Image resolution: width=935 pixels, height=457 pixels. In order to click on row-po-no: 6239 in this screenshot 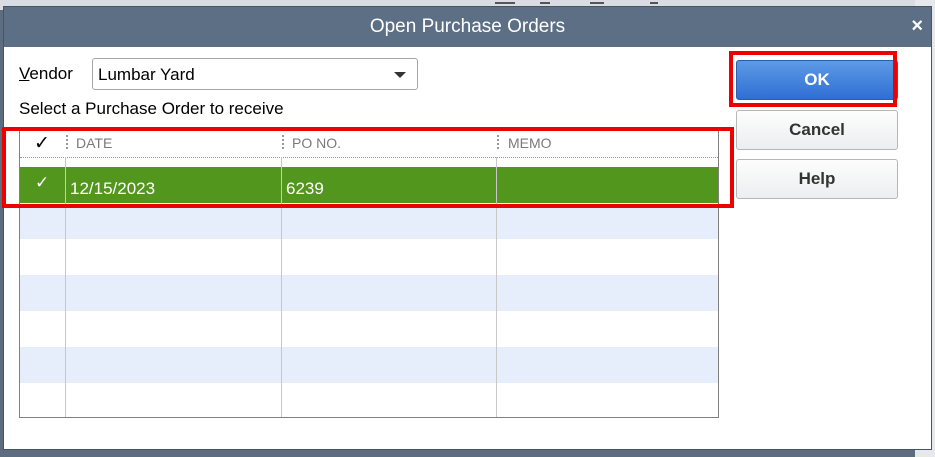, I will do `click(305, 188)`.